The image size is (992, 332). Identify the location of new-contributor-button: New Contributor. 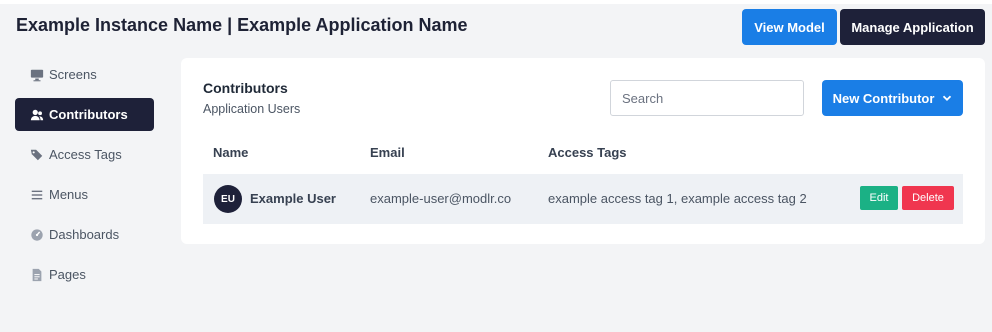
(892, 98).